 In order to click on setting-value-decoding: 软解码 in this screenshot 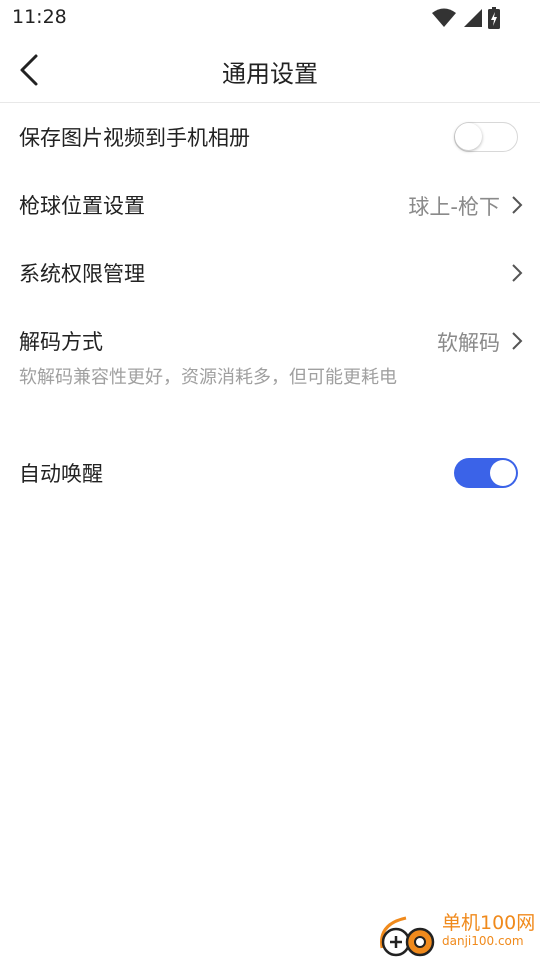, I will do `click(468, 343)`.